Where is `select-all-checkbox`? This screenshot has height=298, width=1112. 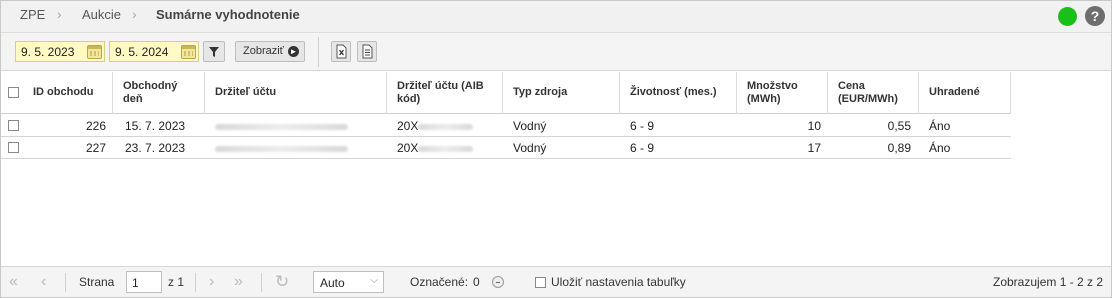
select-all-checkbox is located at coordinates (13, 92).